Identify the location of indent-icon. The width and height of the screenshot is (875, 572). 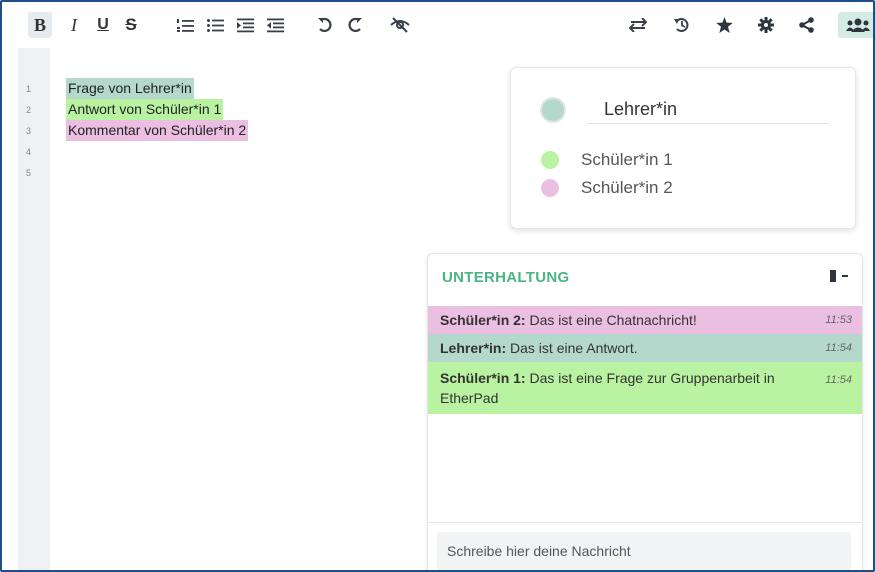
(245, 25).